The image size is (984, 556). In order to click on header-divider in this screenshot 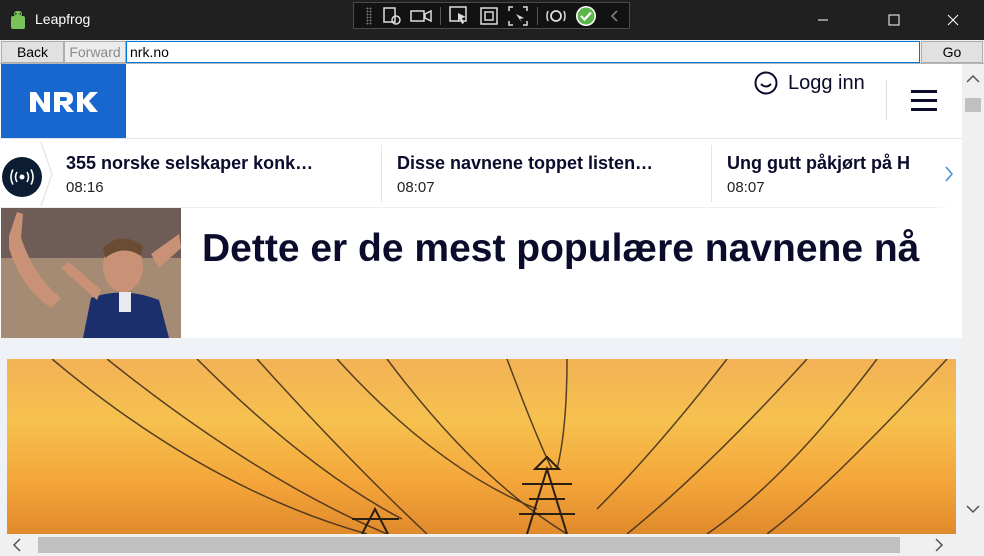, I will do `click(886, 100)`.